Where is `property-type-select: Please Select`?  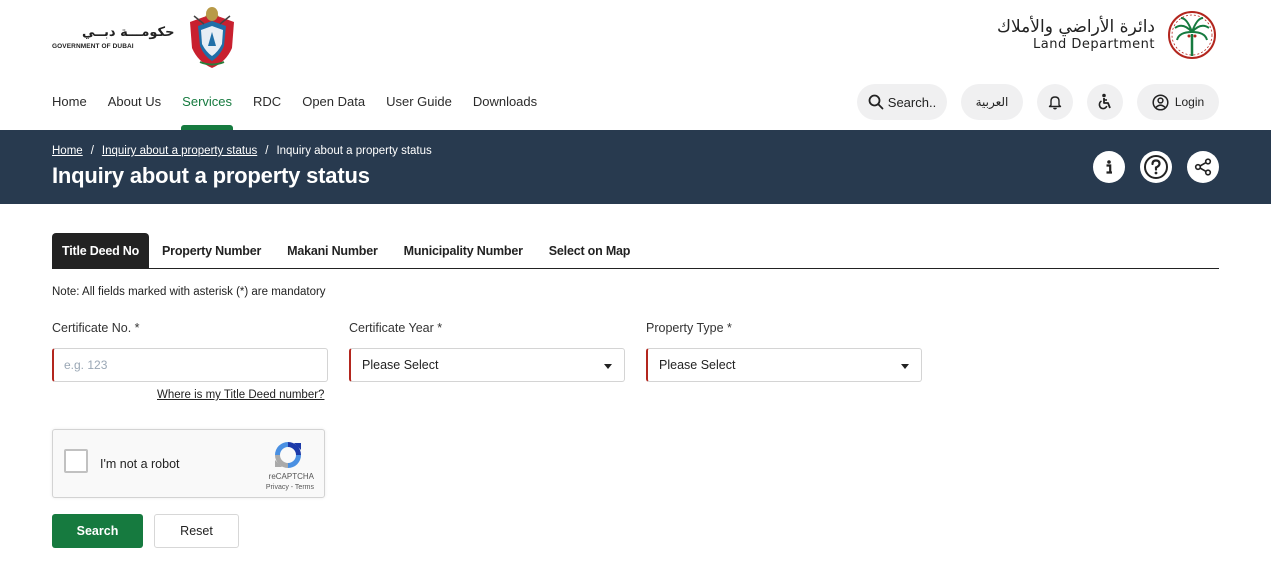 property-type-select: Please Select is located at coordinates (784, 365).